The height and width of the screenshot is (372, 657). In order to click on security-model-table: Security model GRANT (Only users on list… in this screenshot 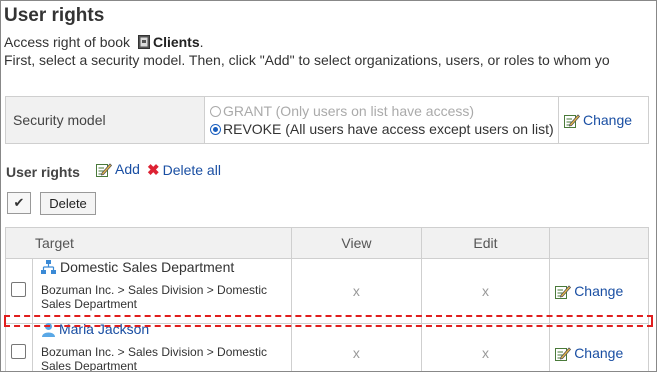, I will do `click(327, 120)`.